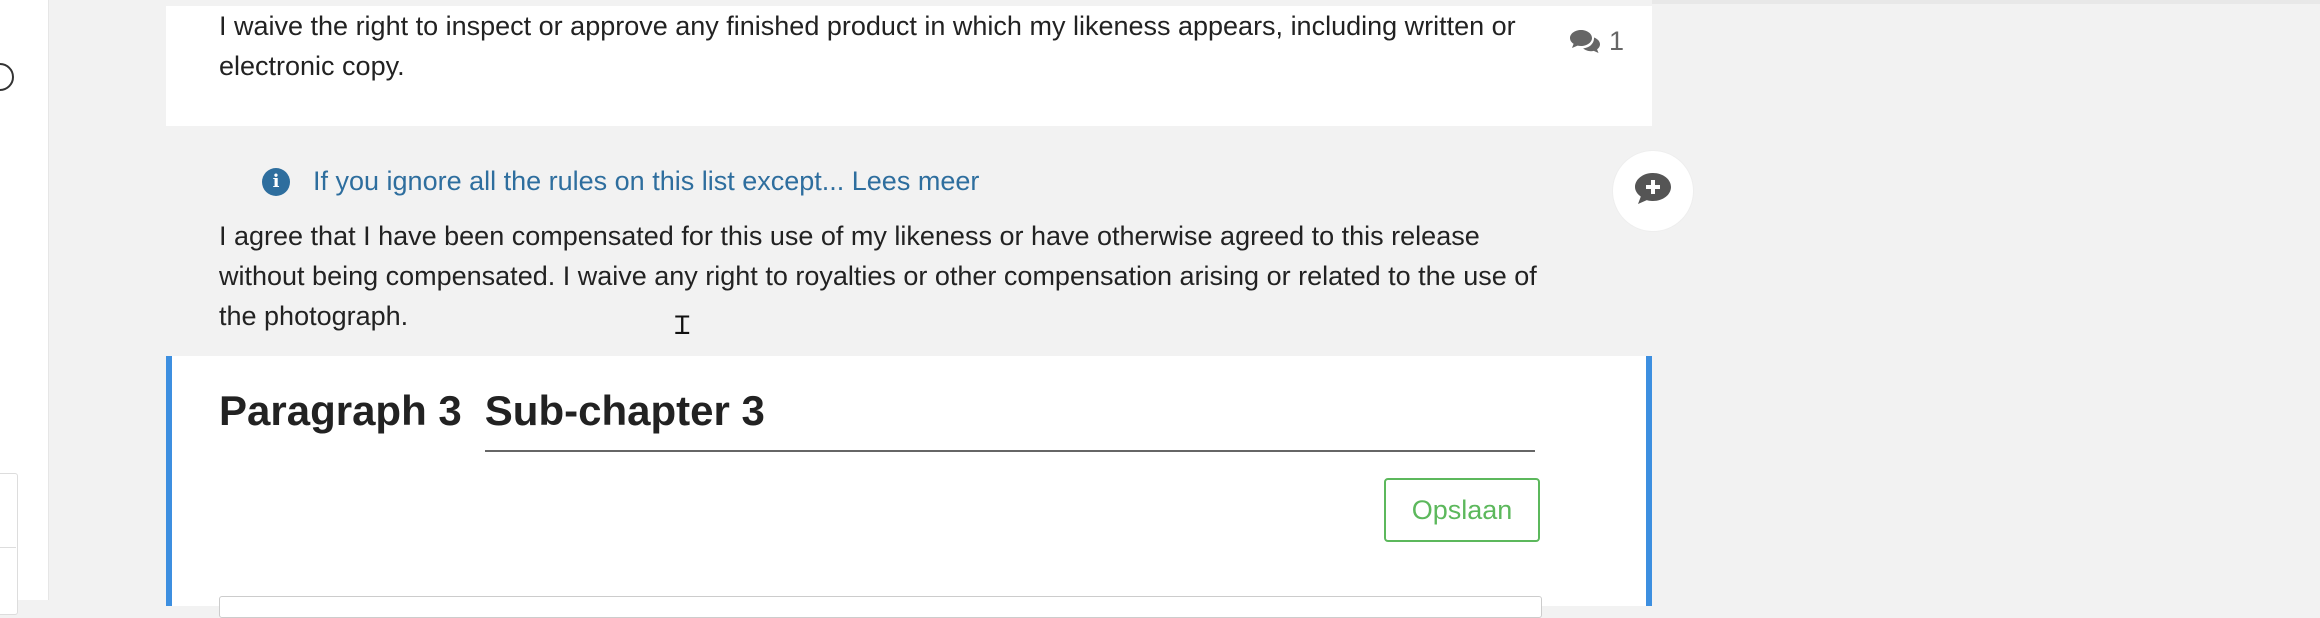 The width and height of the screenshot is (2320, 618). Describe the element at coordinates (1462, 510) in the screenshot. I see `save-button: Opslaan` at that location.